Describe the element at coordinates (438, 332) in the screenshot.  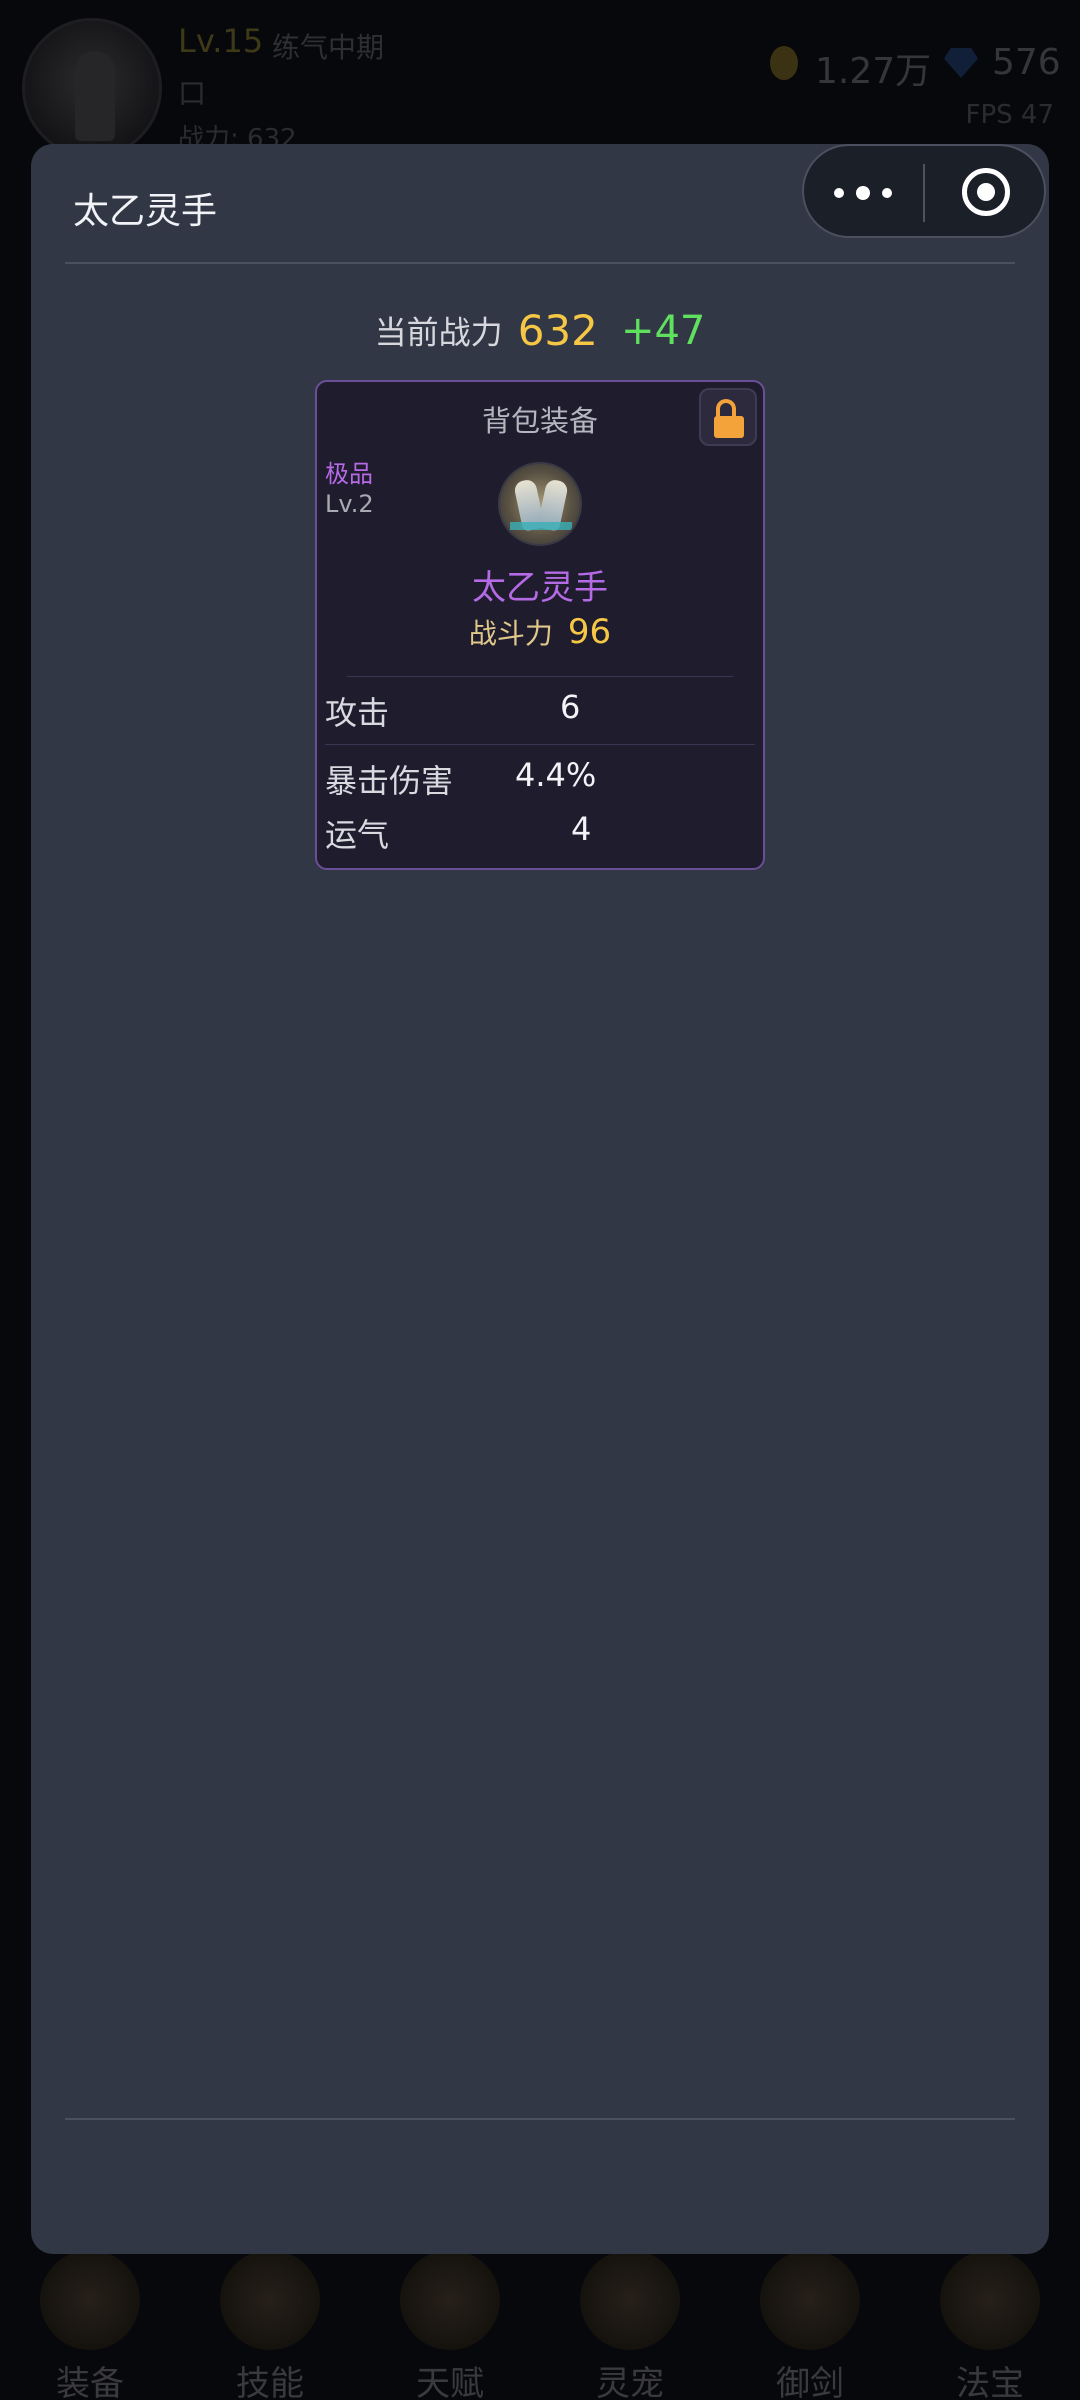
I see `current-power-label: 当前战力` at that location.